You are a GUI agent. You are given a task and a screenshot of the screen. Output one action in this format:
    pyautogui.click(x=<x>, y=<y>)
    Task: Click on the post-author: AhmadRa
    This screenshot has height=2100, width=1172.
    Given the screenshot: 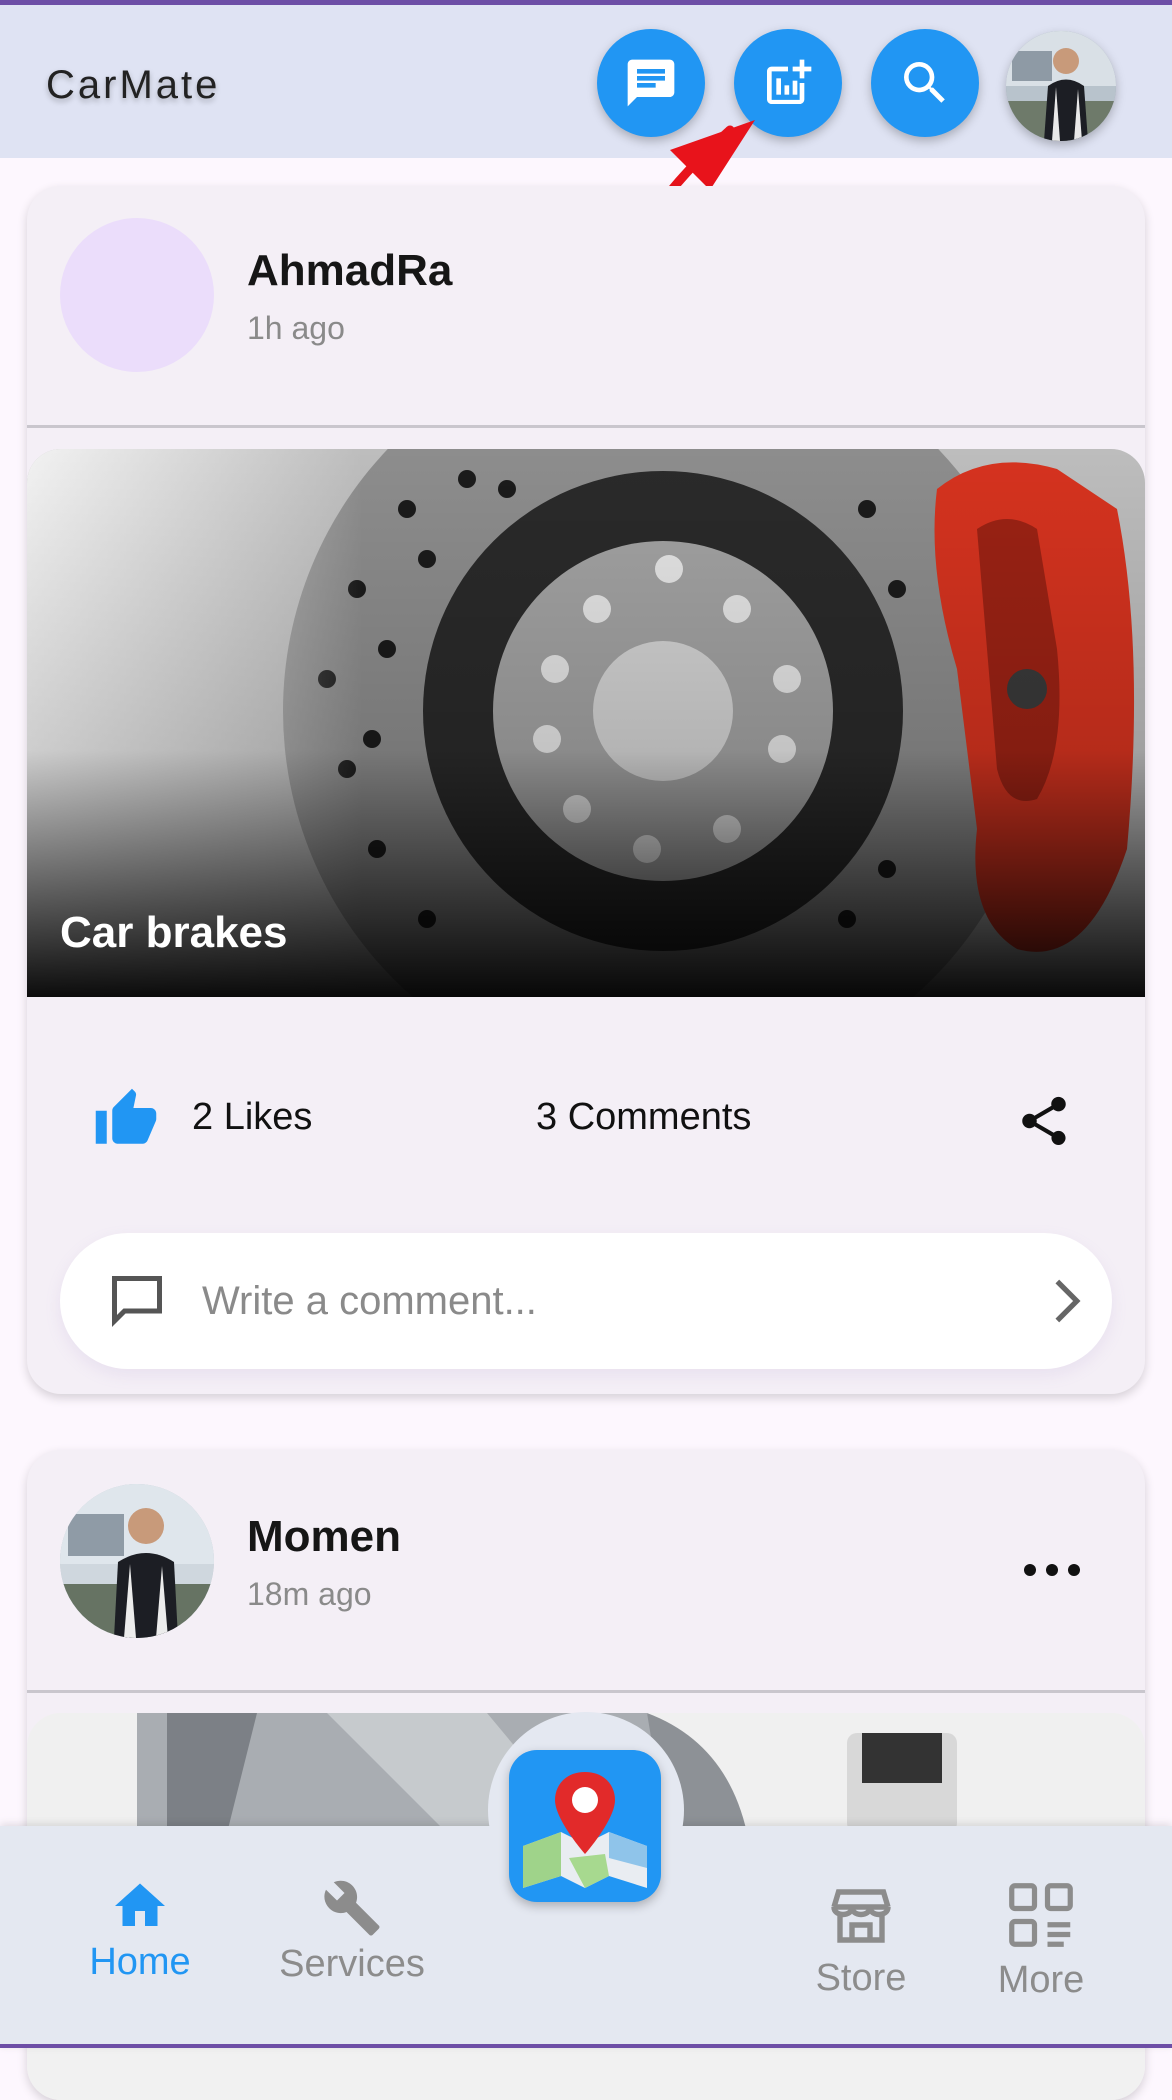 What is the action you would take?
    pyautogui.click(x=349, y=271)
    